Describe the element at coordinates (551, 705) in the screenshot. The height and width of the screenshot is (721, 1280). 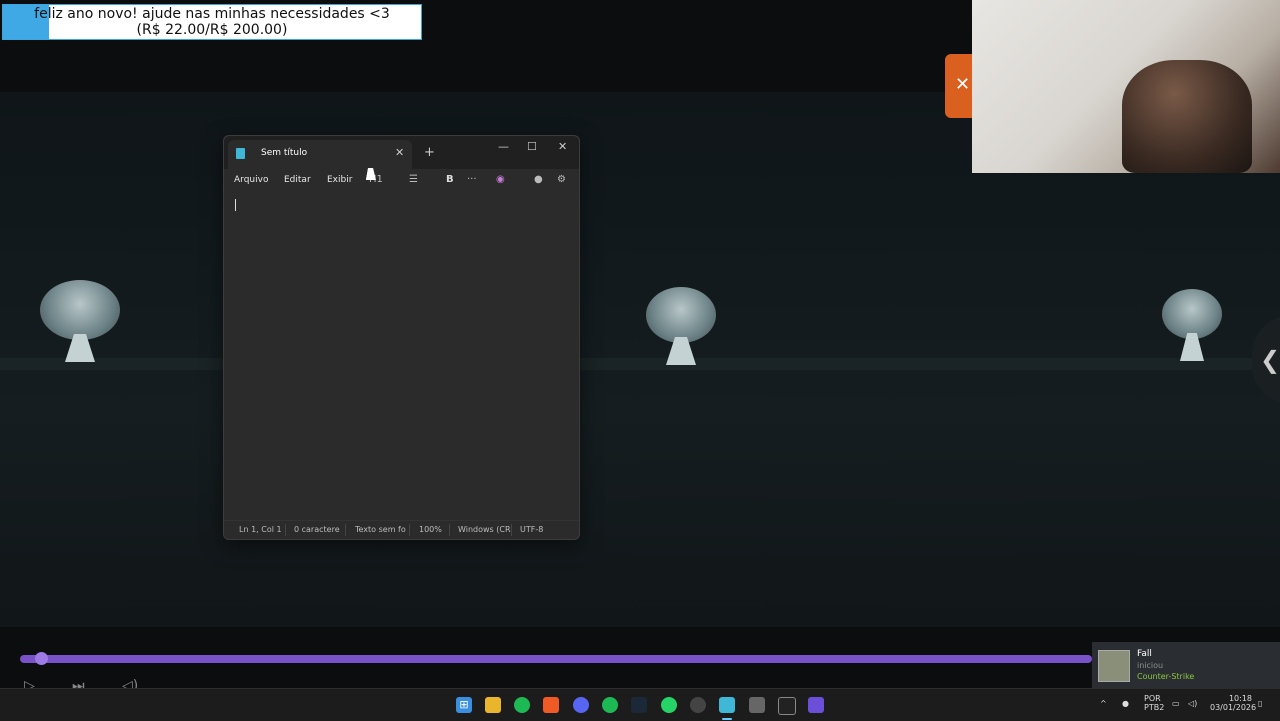
I see `brave-icon` at that location.